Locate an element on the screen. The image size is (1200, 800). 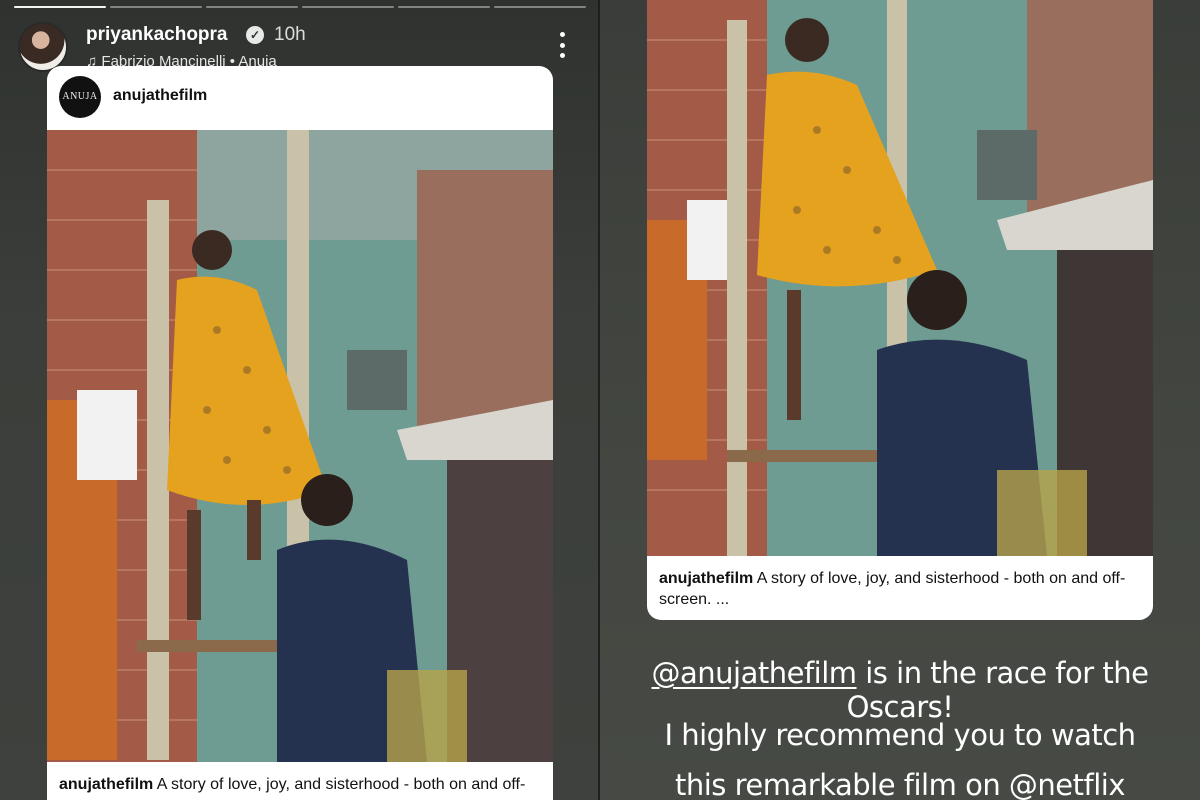
story-timestamp: 10h is located at coordinates (290, 34).